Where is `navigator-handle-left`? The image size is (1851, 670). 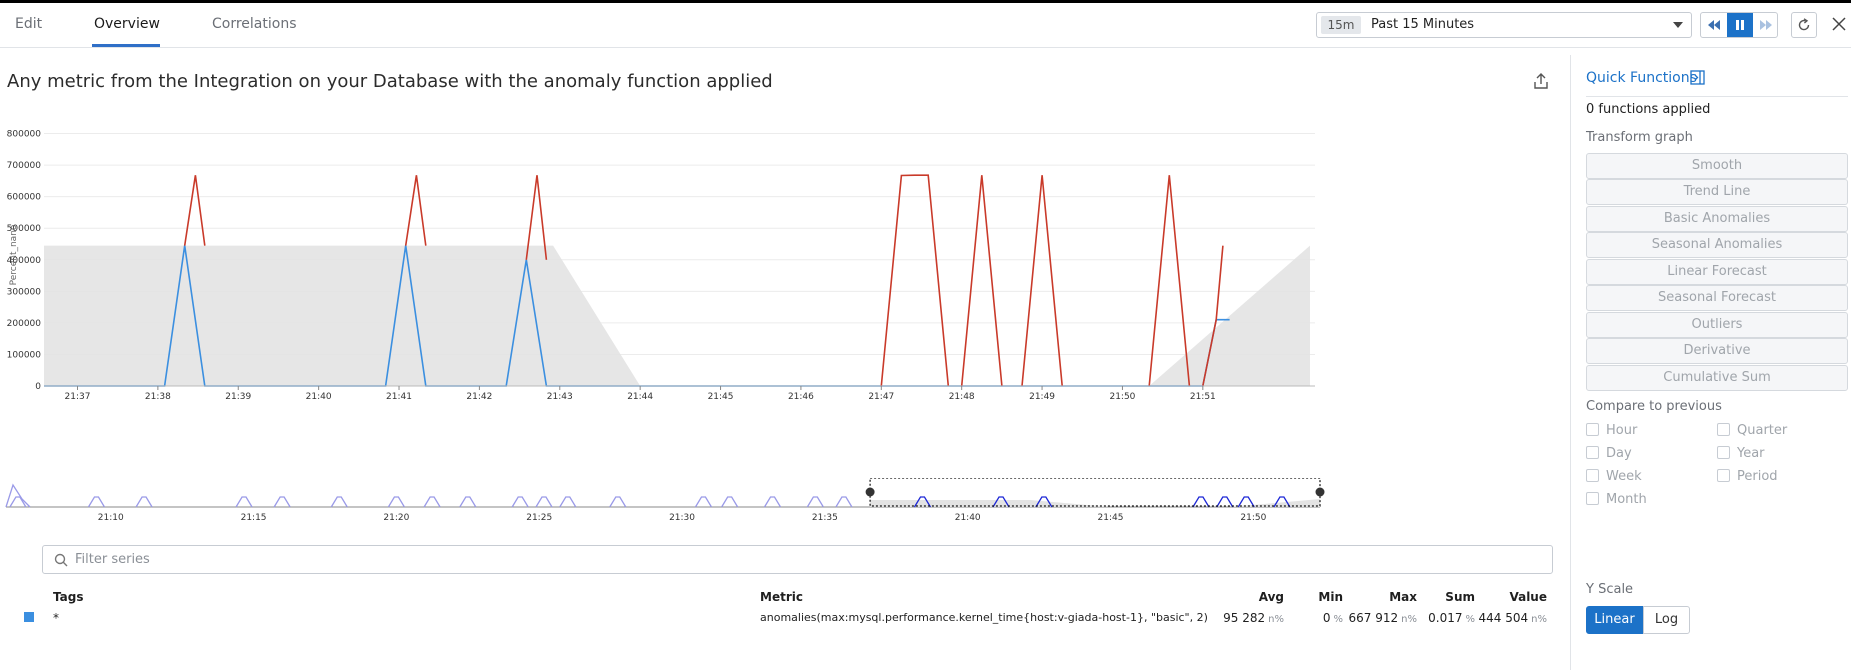
navigator-handle-left is located at coordinates (870, 492).